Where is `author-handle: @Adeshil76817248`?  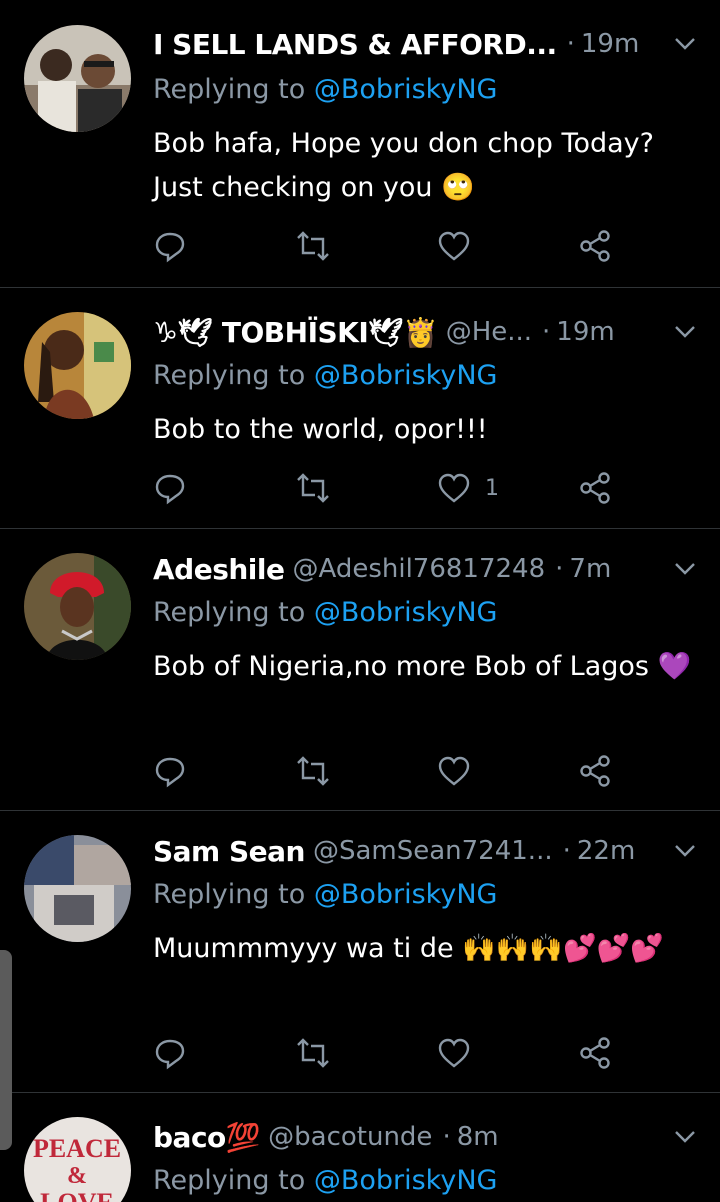
author-handle: @Adeshil76817248 is located at coordinates (419, 569).